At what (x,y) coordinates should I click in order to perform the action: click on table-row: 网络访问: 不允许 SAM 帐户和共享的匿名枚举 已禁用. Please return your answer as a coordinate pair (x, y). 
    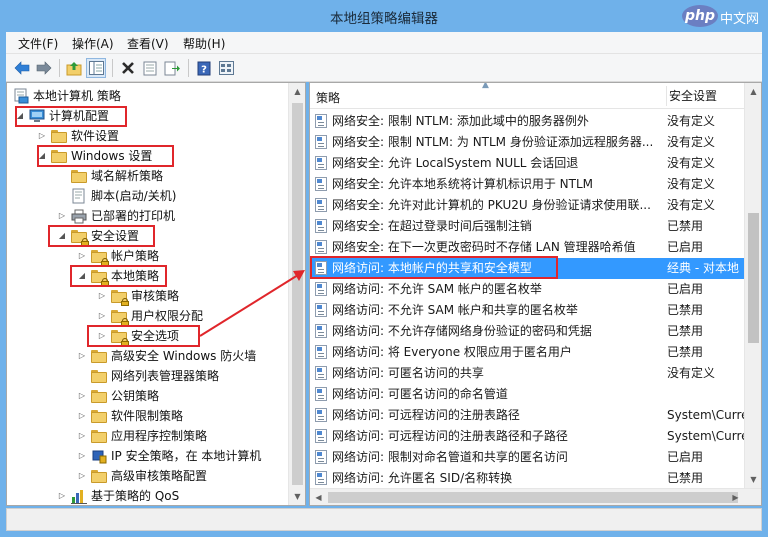
    Looking at the image, I should click on (528, 310).